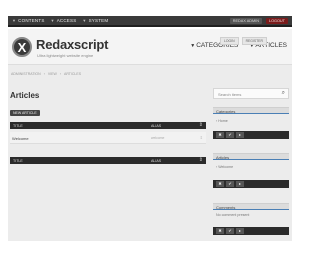 This screenshot has width=320, height=253. I want to click on admin-nav-system: ▼ SYSTEM, so click(95, 20).